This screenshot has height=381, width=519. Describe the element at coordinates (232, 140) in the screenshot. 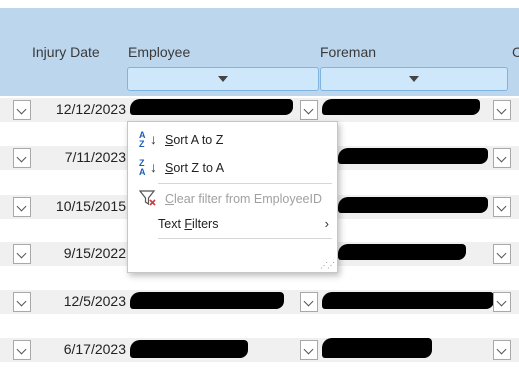

I see `sort-a-to-z-item: AZ ↓ Sort A to Z` at that location.